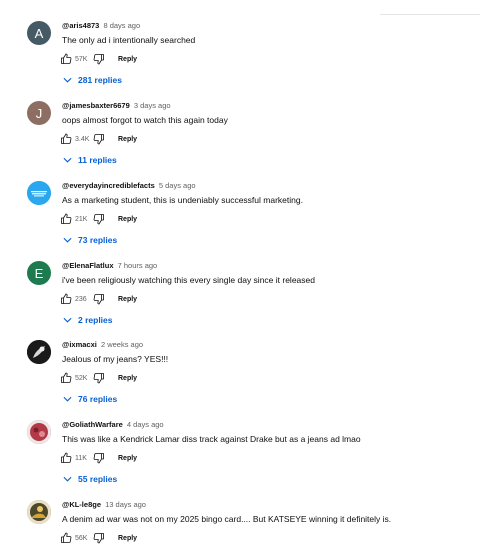 Image resolution: width=490 pixels, height=559 pixels. Describe the element at coordinates (81, 59) in the screenshot. I see `like-count: 57K` at that location.